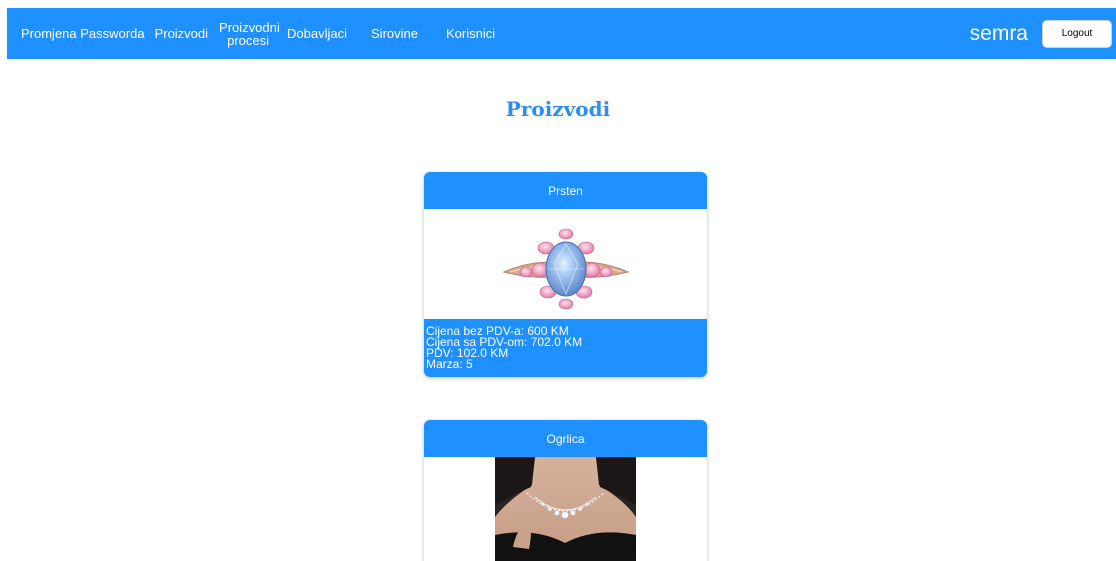 This screenshot has height=561, width=1116. What do you see at coordinates (470, 33) in the screenshot?
I see `nav-item-korisnici: Korisnici` at bounding box center [470, 33].